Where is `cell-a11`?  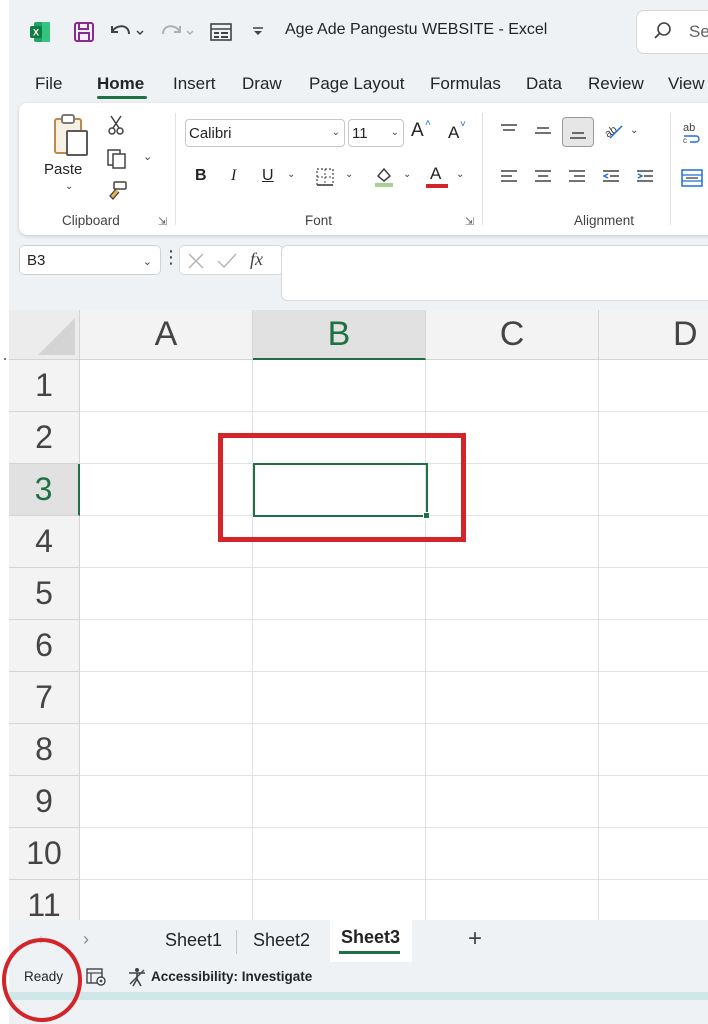
cell-a11 is located at coordinates (166, 900).